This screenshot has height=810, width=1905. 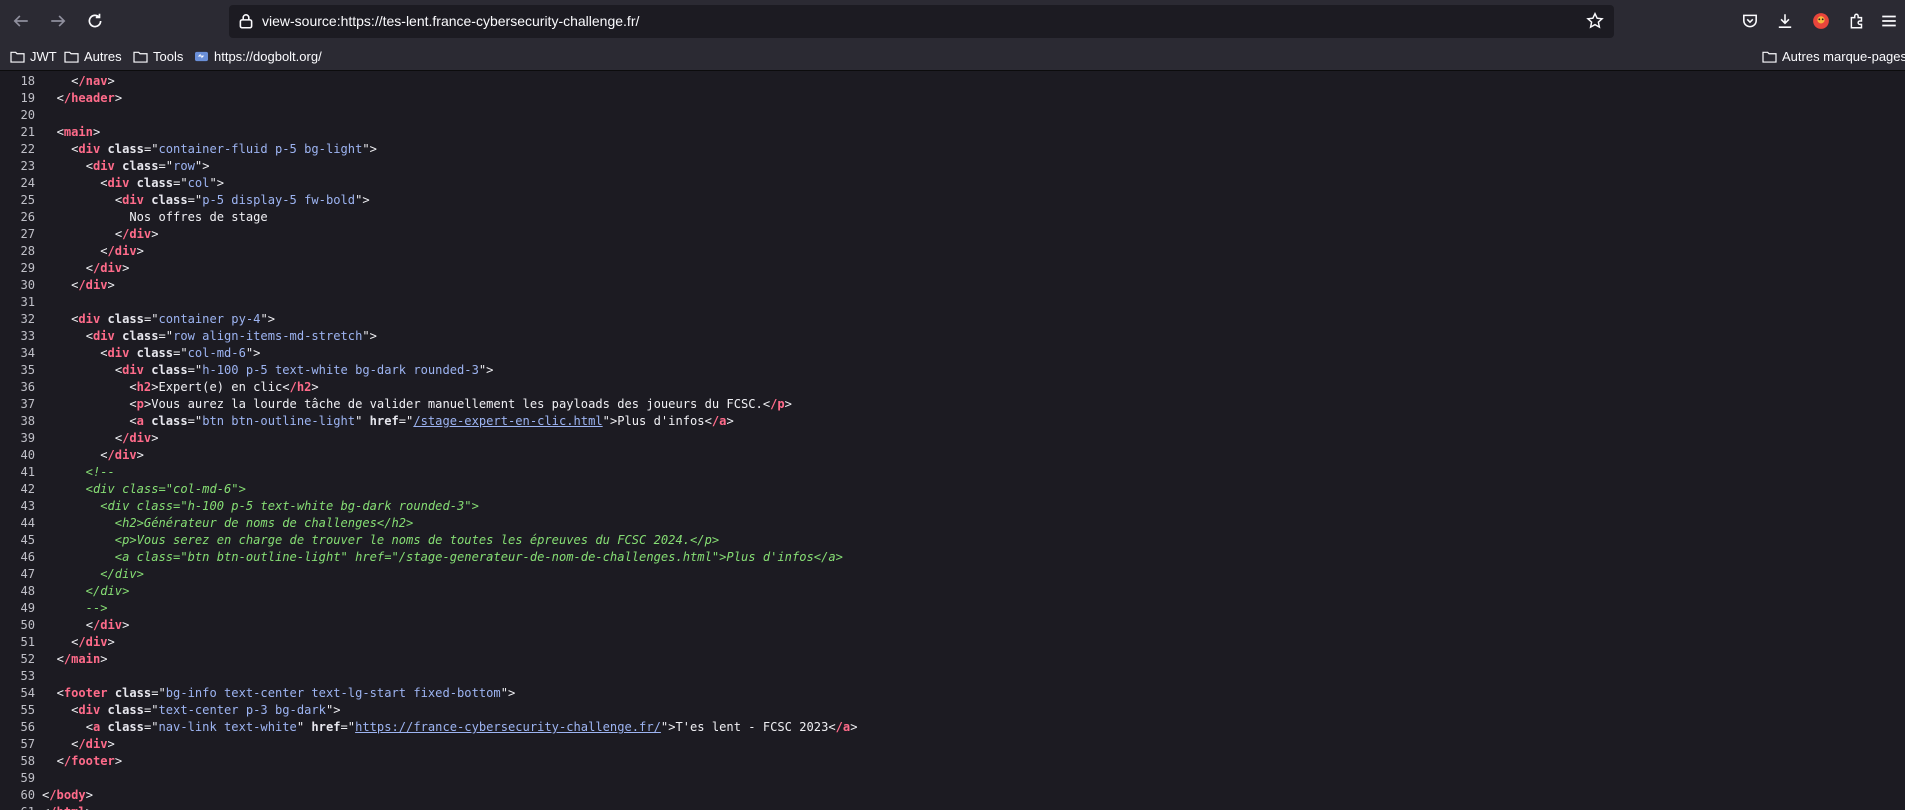 I want to click on line-number: 56, so click(x=27, y=727).